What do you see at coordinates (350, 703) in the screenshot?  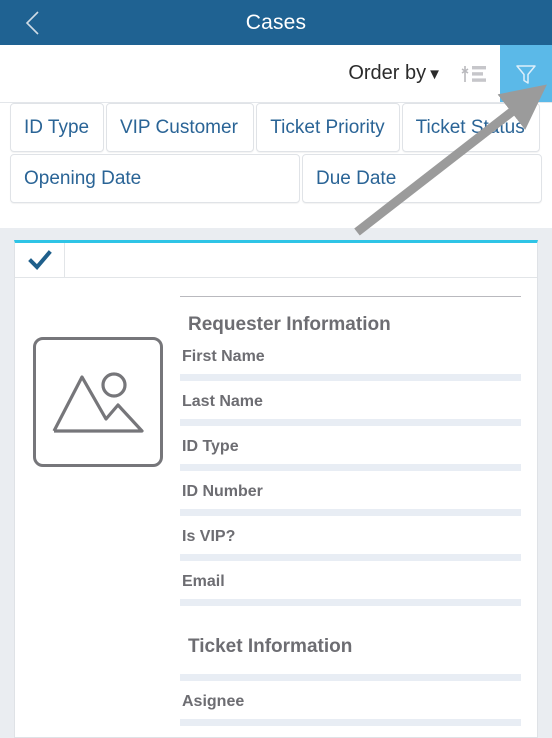 I see `field-asignee: Asignee` at bounding box center [350, 703].